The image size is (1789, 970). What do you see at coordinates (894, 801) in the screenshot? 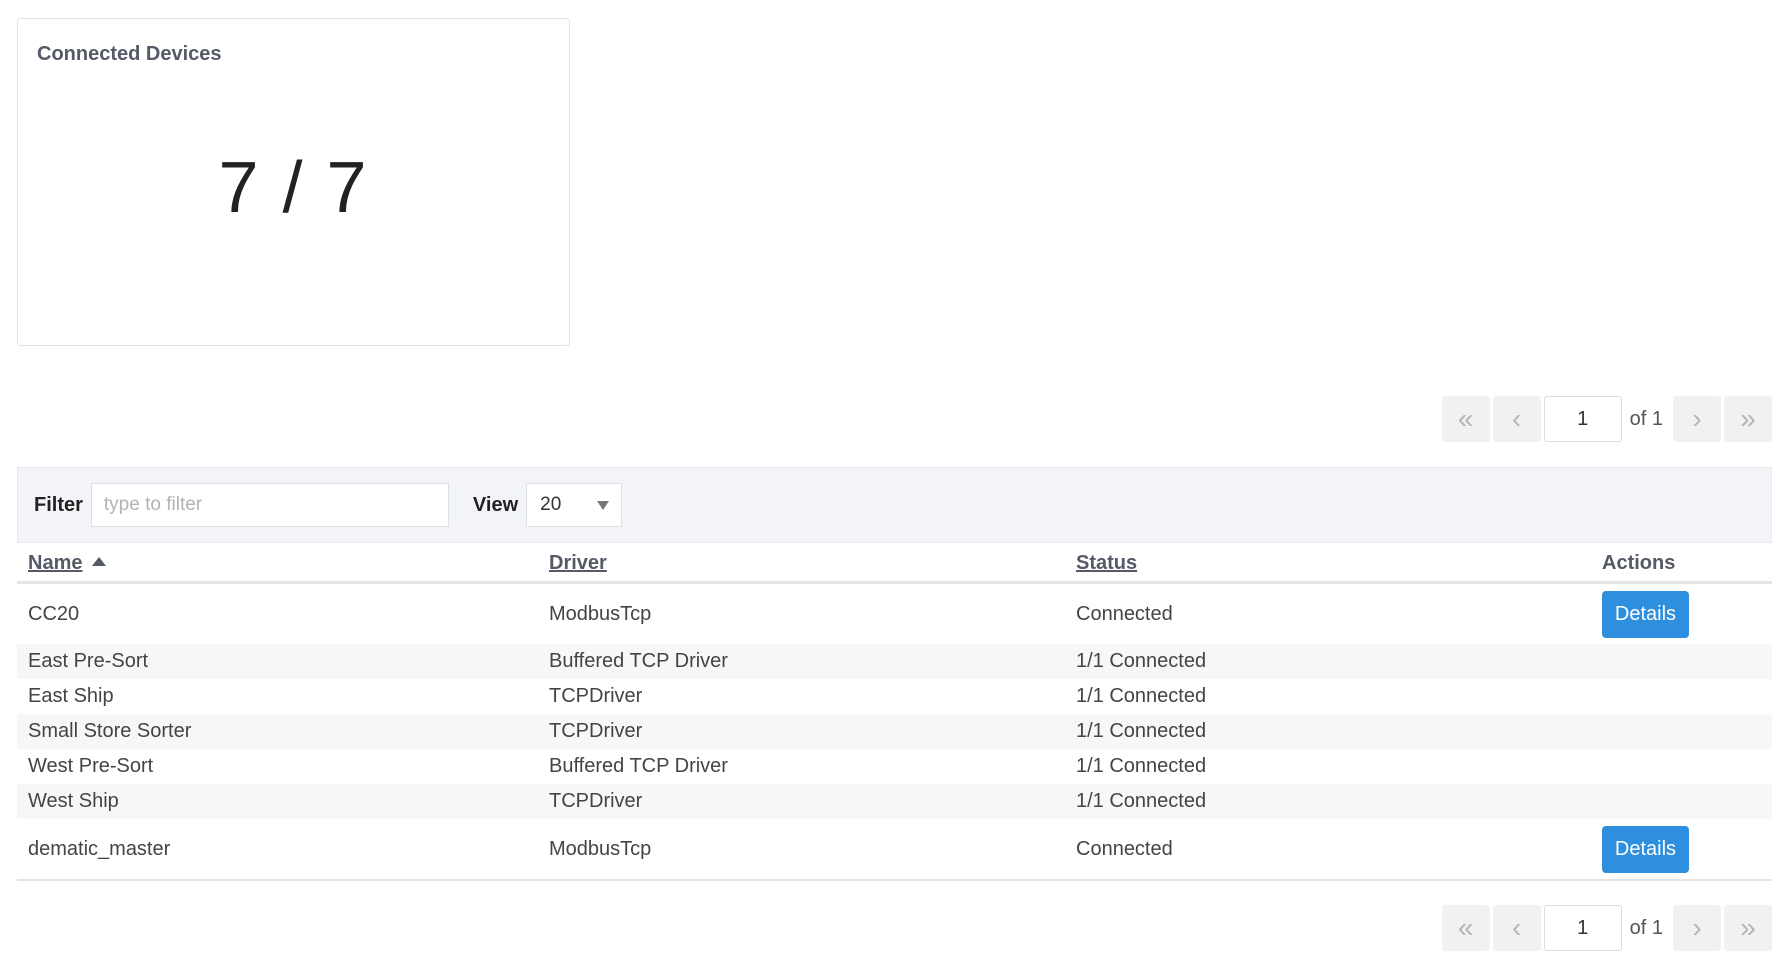
I see `table-row: West Ship TCPDriver 1/1 Connected` at bounding box center [894, 801].